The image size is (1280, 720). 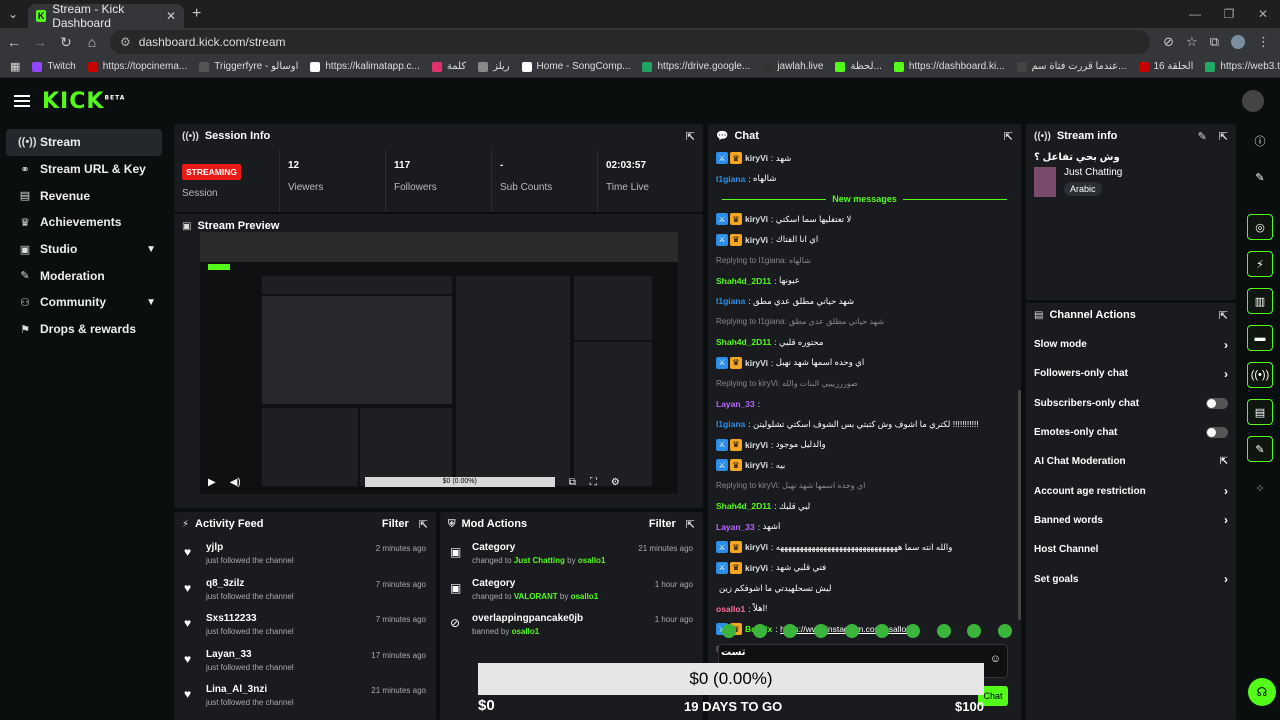 I want to click on pip-icon: ⧉, so click(x=572, y=482).